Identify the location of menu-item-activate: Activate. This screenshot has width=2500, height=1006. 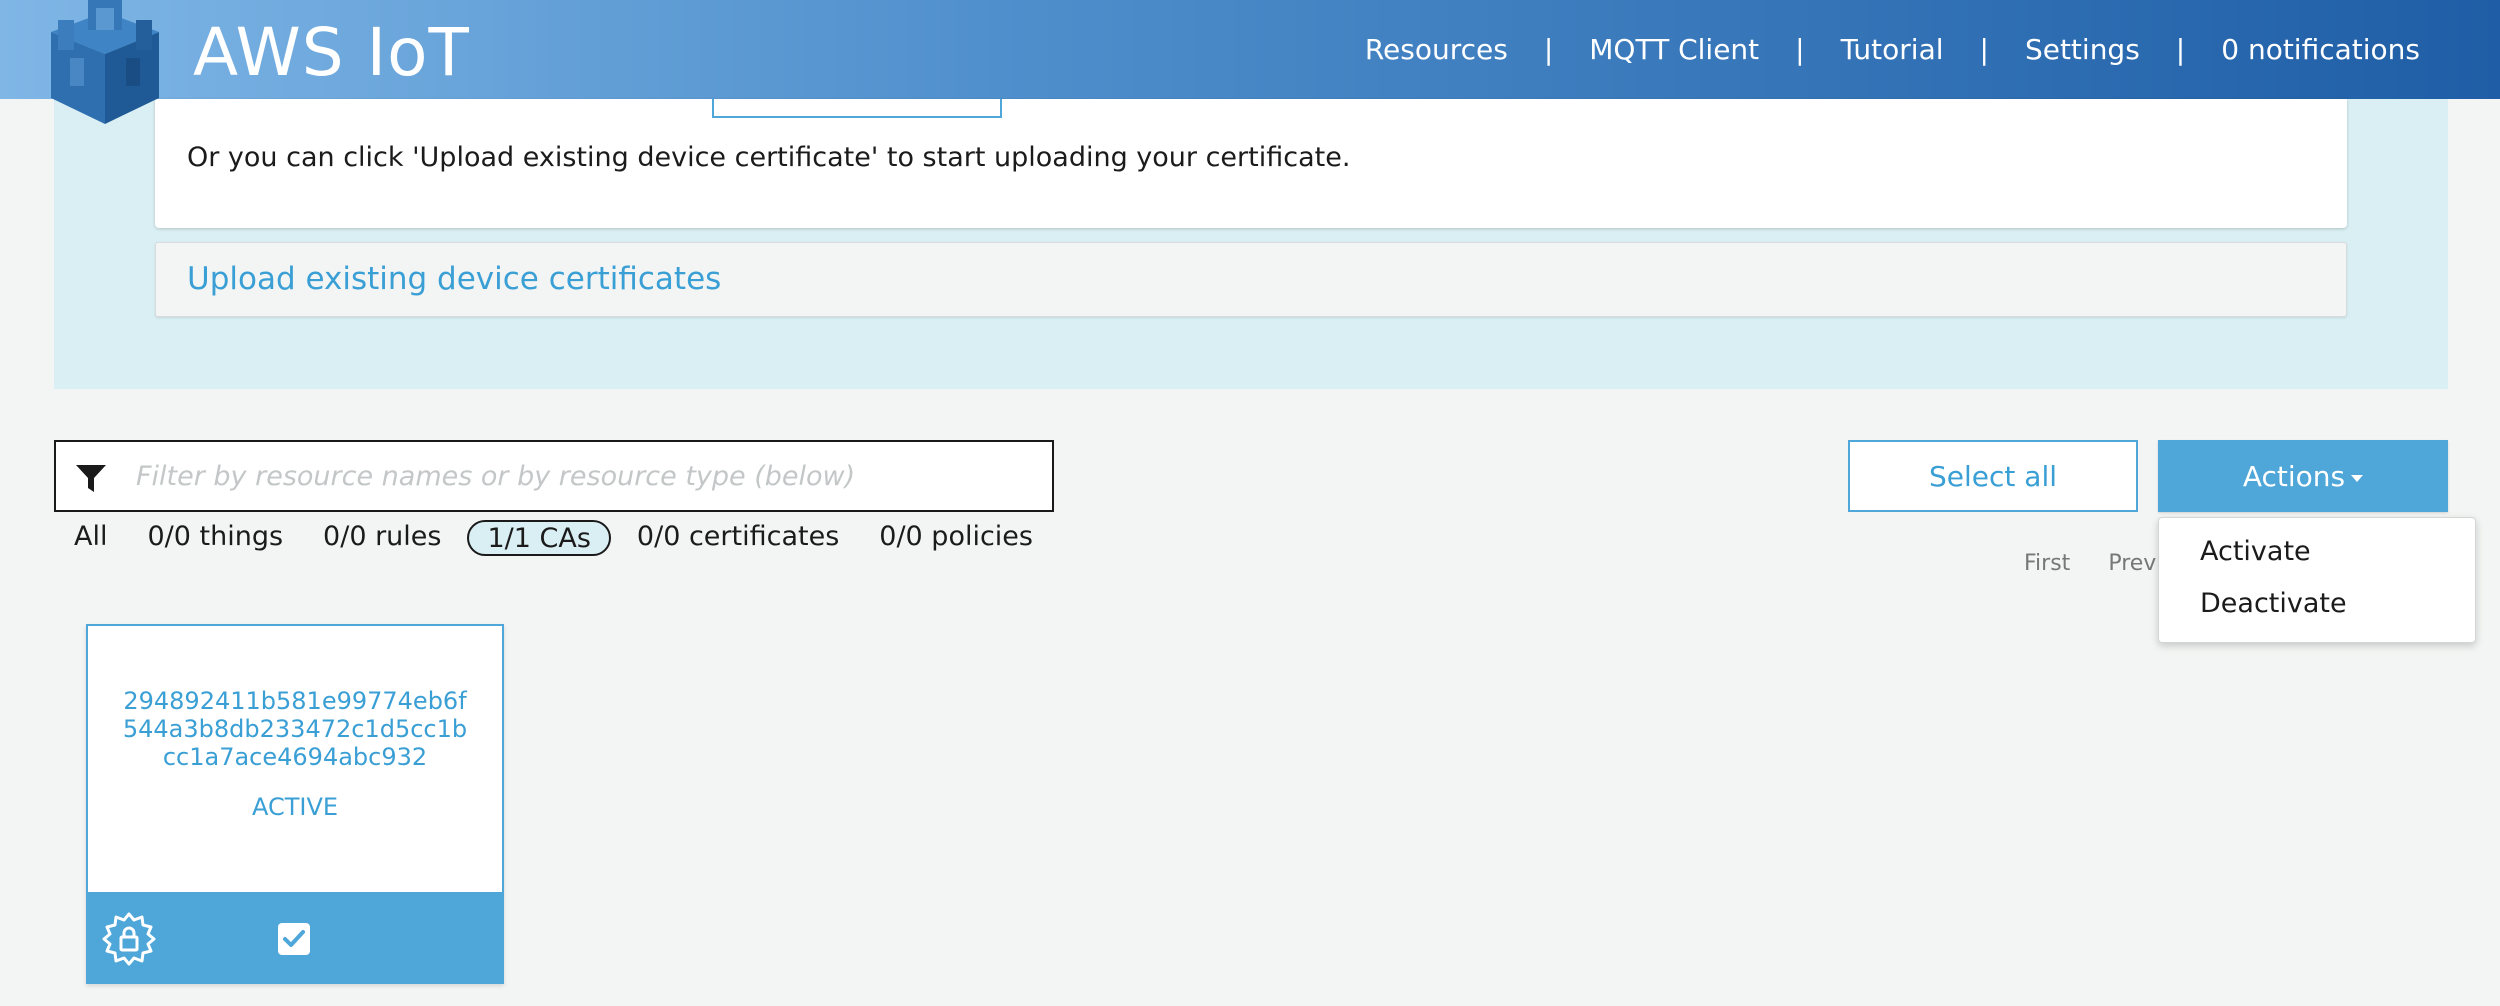
(2255, 551).